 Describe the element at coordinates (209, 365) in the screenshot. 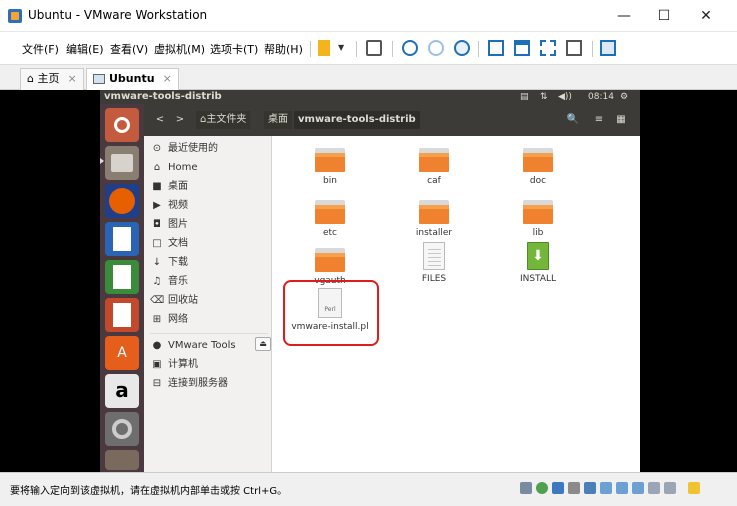

I see `sidebar-item-computer: ▣ 计算机` at that location.